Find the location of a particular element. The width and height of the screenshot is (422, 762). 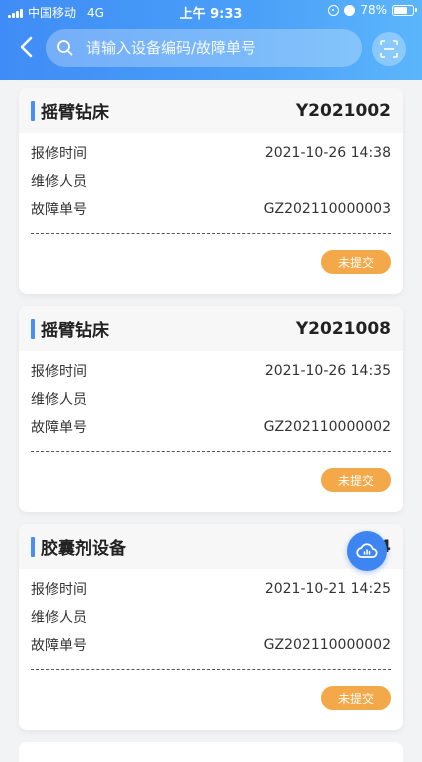

battery-icon is located at coordinates (404, 10).